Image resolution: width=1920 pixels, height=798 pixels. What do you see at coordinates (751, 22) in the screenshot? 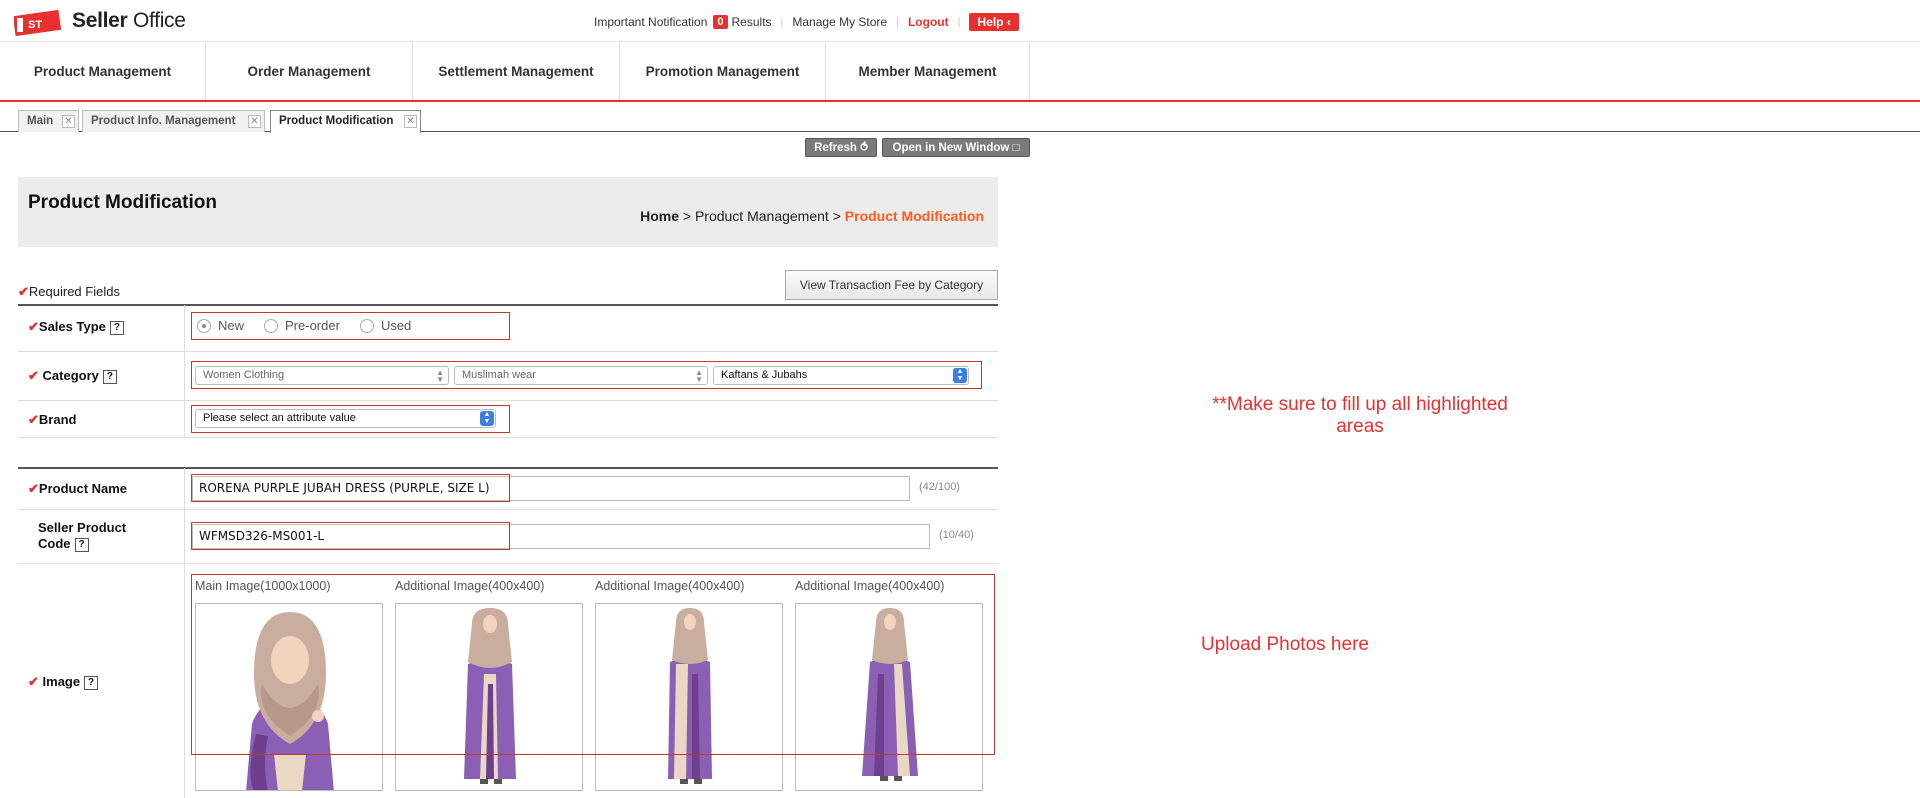
I see `notification-suffix: Results` at bounding box center [751, 22].